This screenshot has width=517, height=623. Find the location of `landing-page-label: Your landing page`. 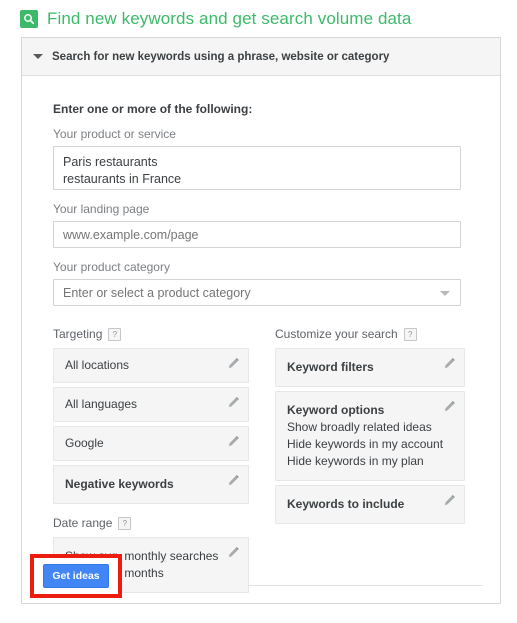

landing-page-label: Your landing page is located at coordinates (101, 209).